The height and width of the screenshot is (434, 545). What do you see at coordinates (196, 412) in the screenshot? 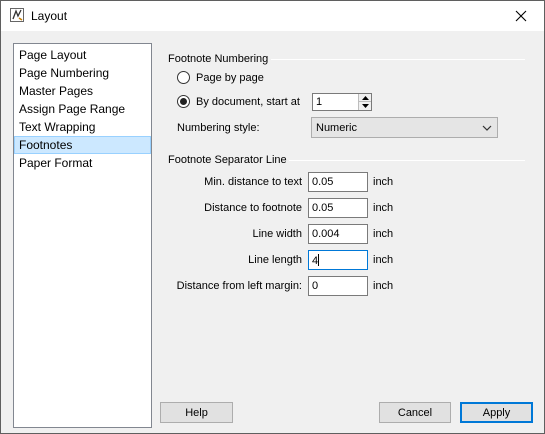
I see `help-button: Help` at bounding box center [196, 412].